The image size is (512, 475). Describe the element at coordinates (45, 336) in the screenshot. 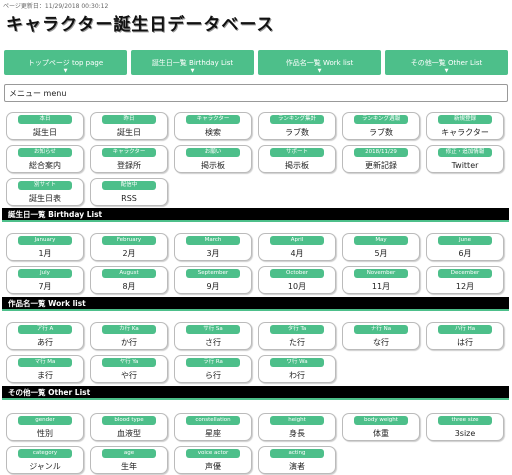

I see `kana-button: ア行 A あ行` at that location.